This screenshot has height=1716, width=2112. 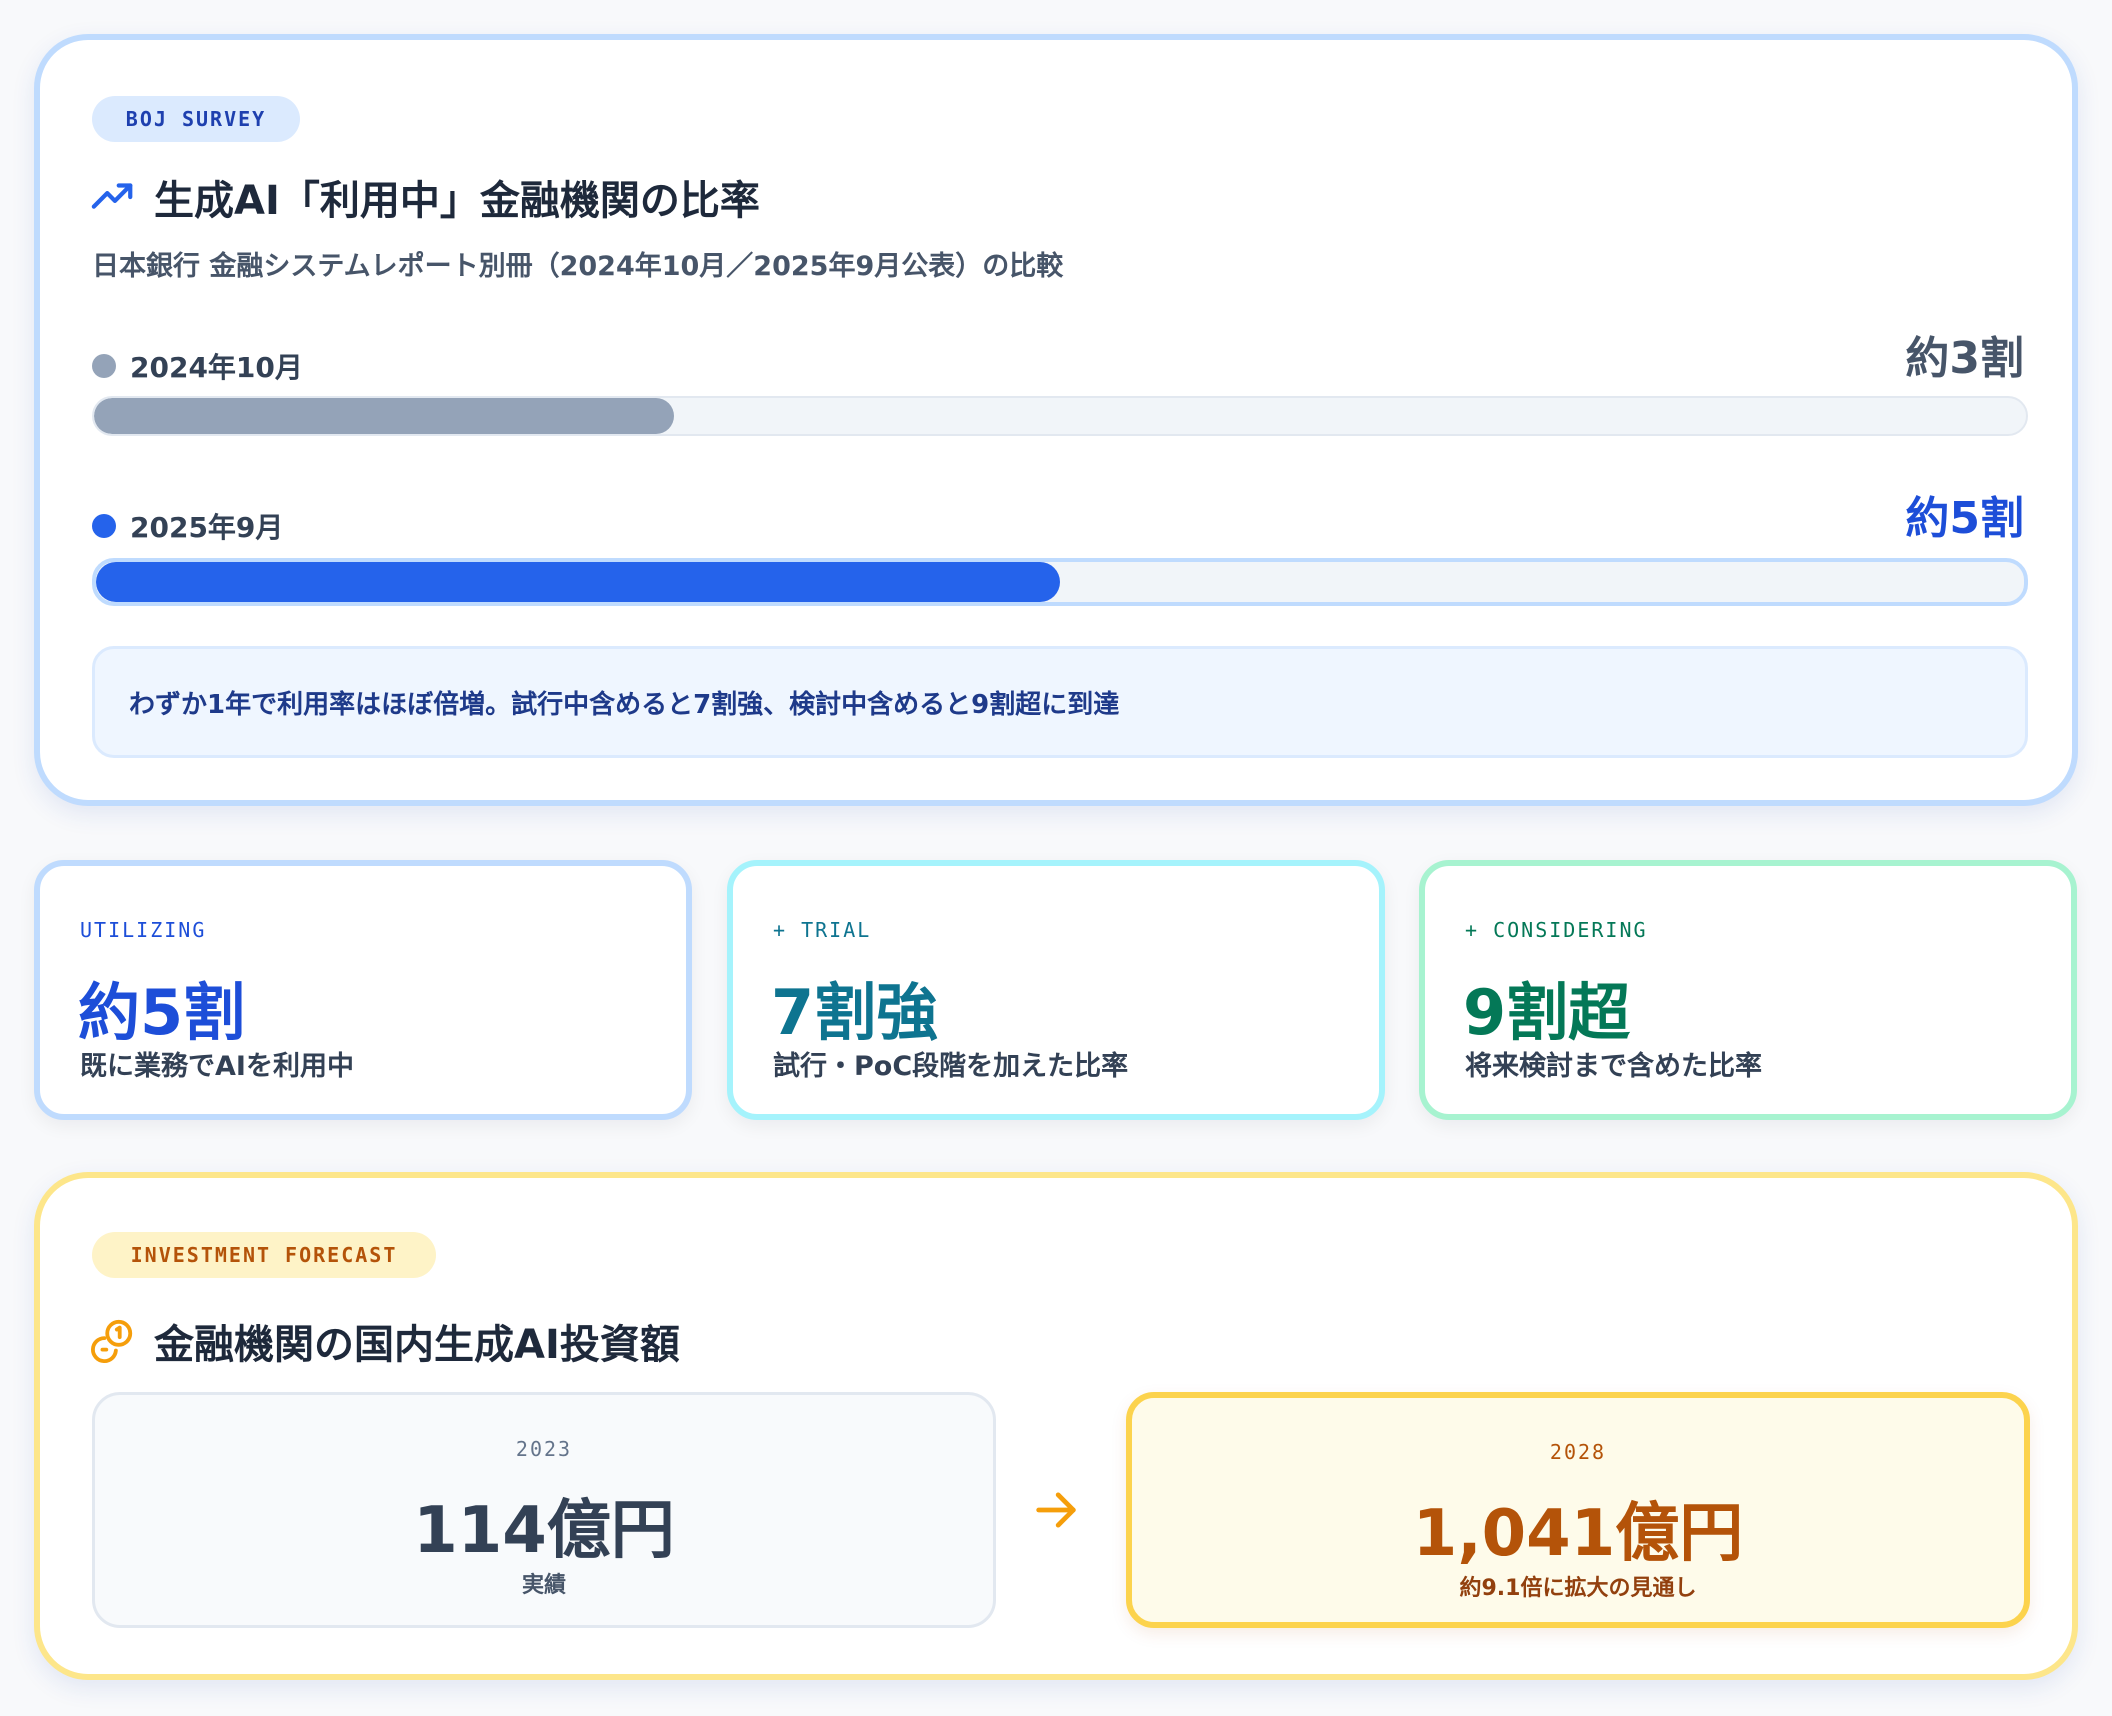 I want to click on arrow-right-icon, so click(x=1056, y=1510).